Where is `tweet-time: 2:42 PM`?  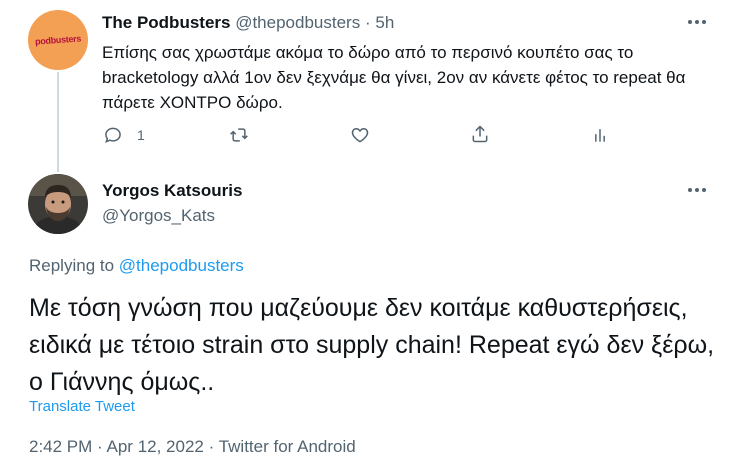
tweet-time: 2:42 PM is located at coordinates (60, 446).